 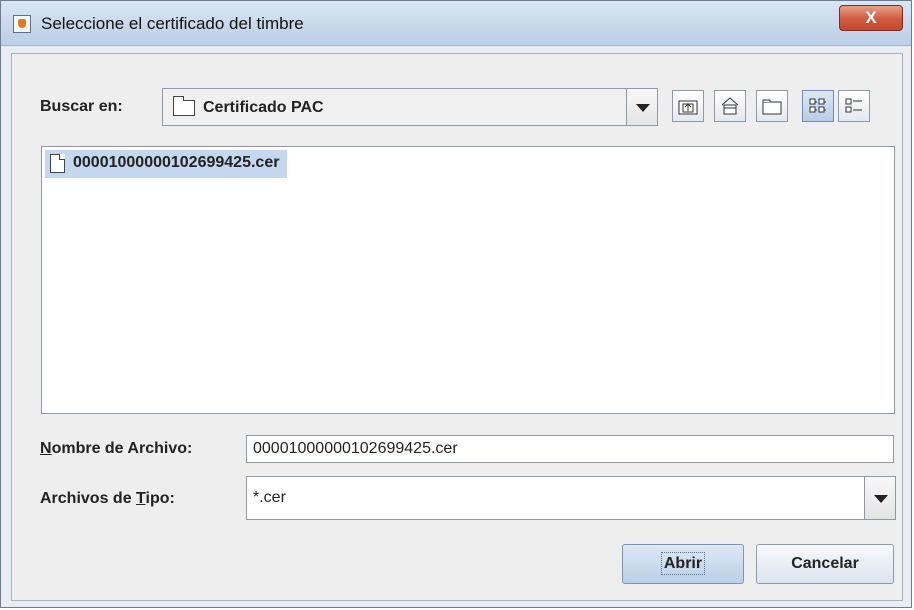 I want to click on details-view-icon, so click(x=853, y=105).